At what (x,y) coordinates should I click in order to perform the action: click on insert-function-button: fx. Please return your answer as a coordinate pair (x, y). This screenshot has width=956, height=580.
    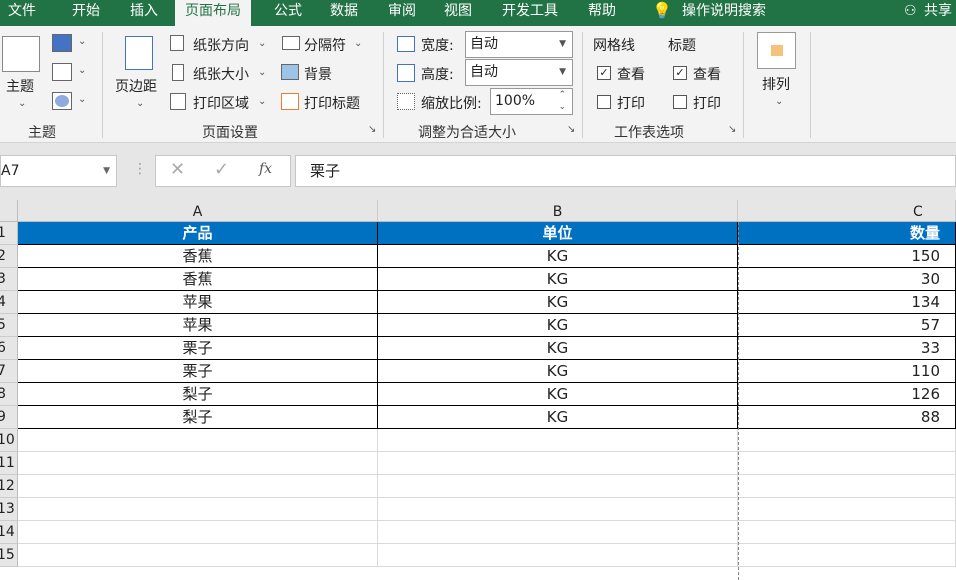
    Looking at the image, I should click on (265, 169).